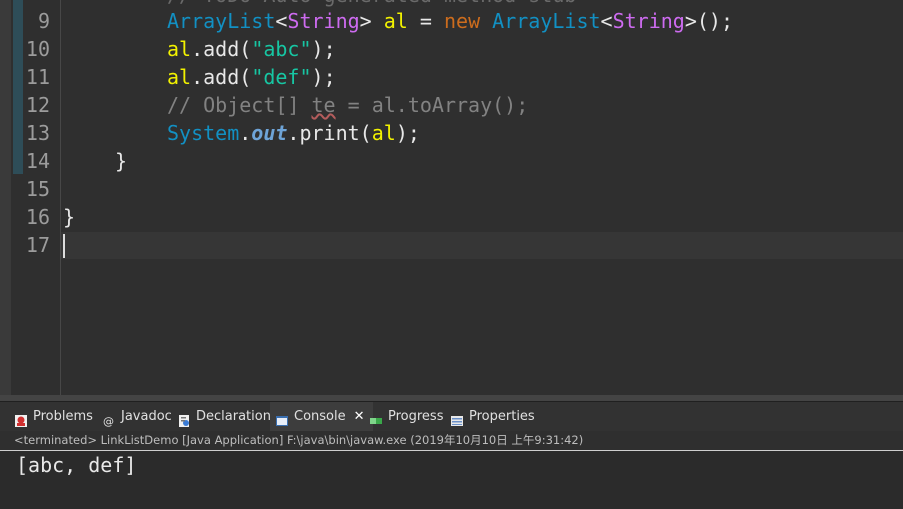  What do you see at coordinates (462, 21) in the screenshot?
I see `keyword-new: new` at bounding box center [462, 21].